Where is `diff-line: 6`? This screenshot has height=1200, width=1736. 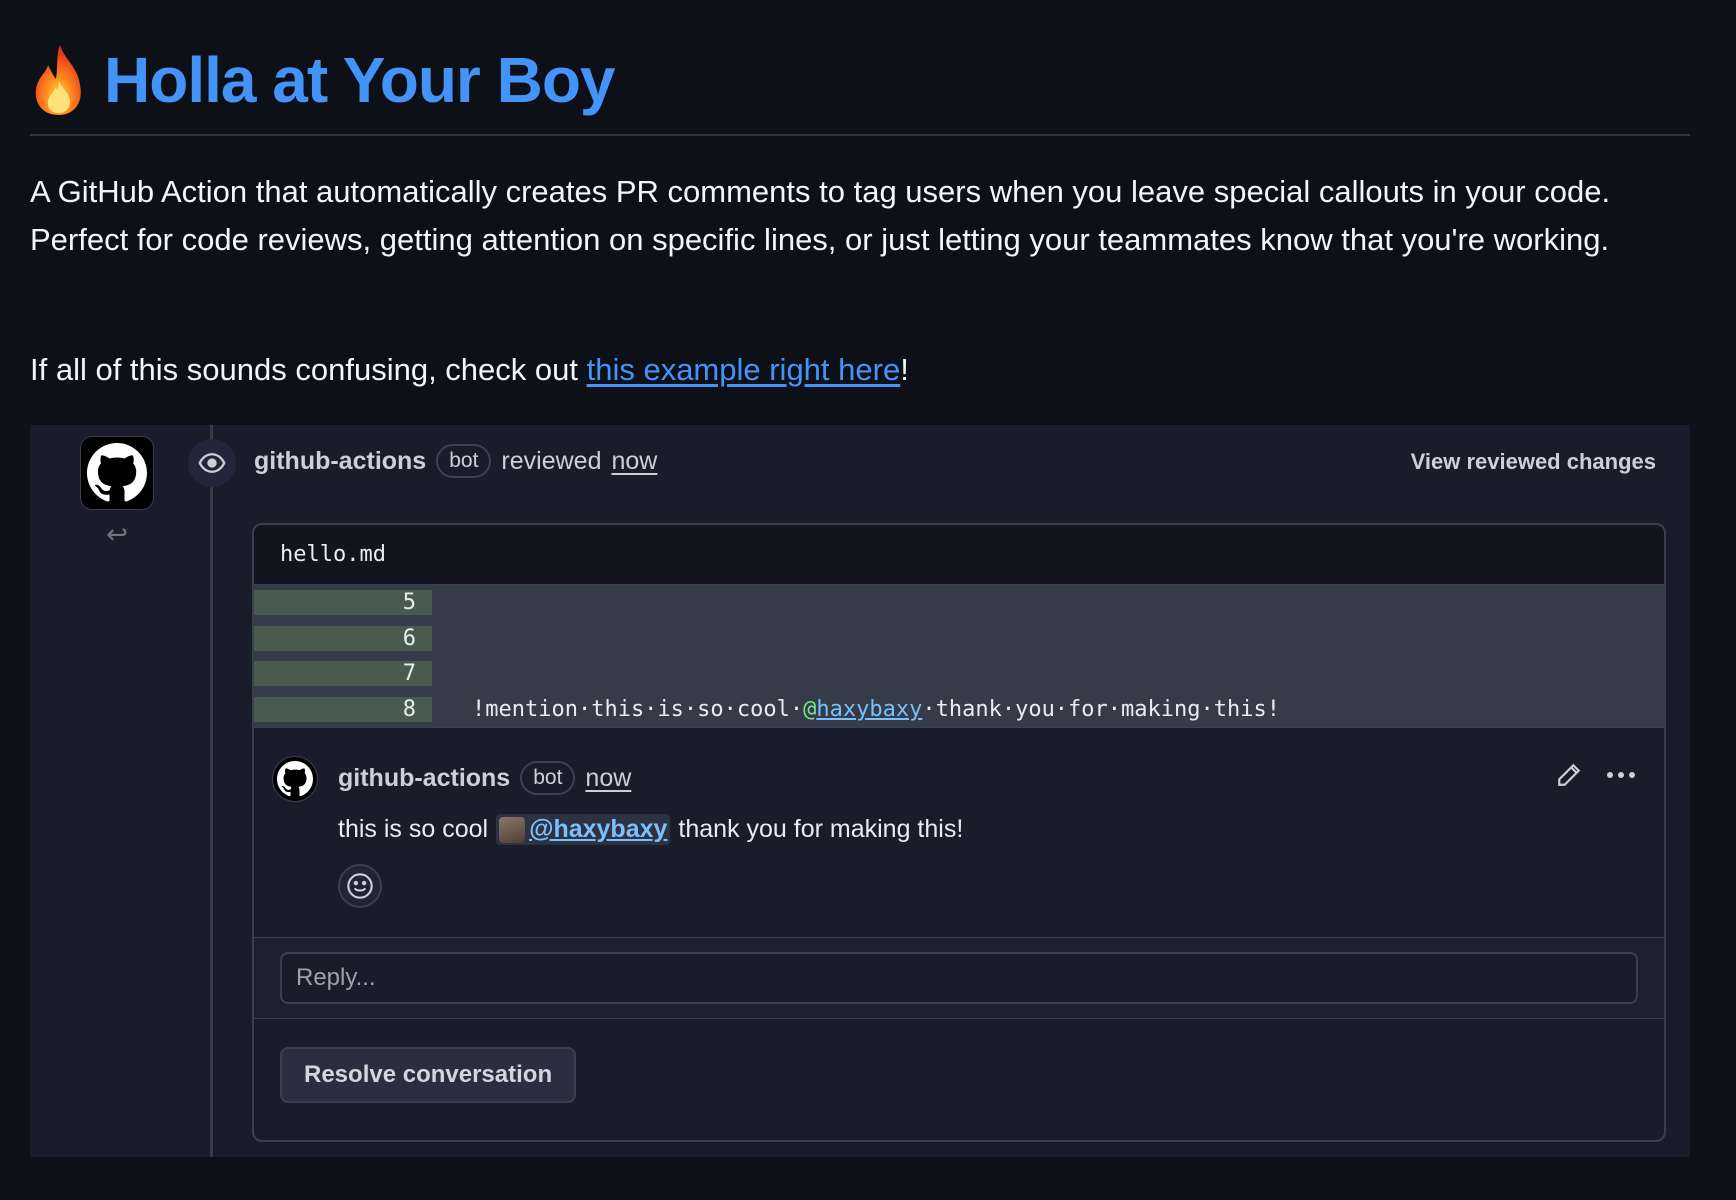
diff-line: 6 is located at coordinates (959, 639).